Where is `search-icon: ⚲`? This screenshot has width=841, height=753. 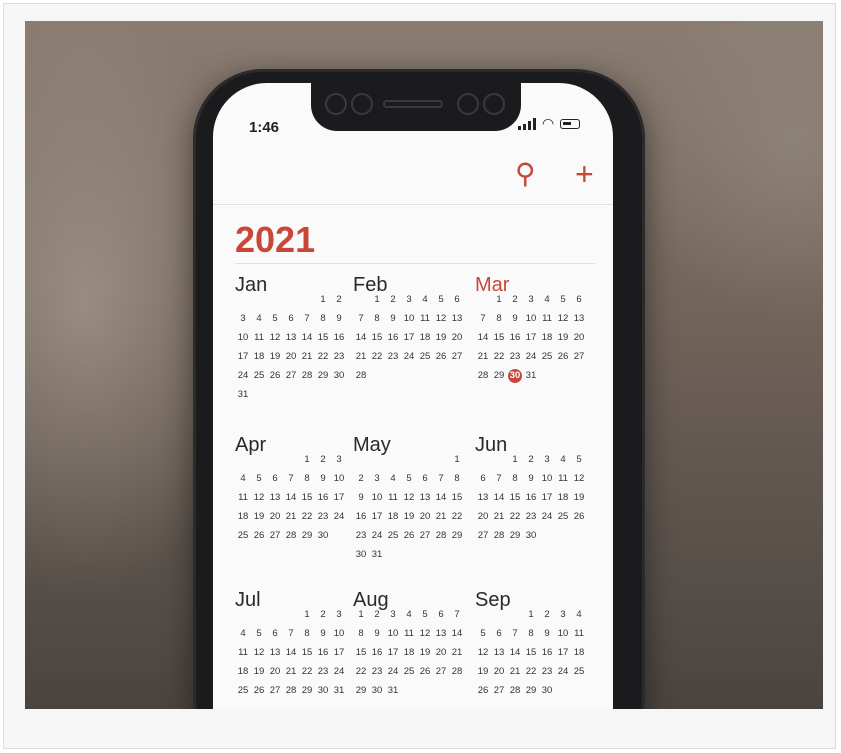 search-icon: ⚲ is located at coordinates (525, 174).